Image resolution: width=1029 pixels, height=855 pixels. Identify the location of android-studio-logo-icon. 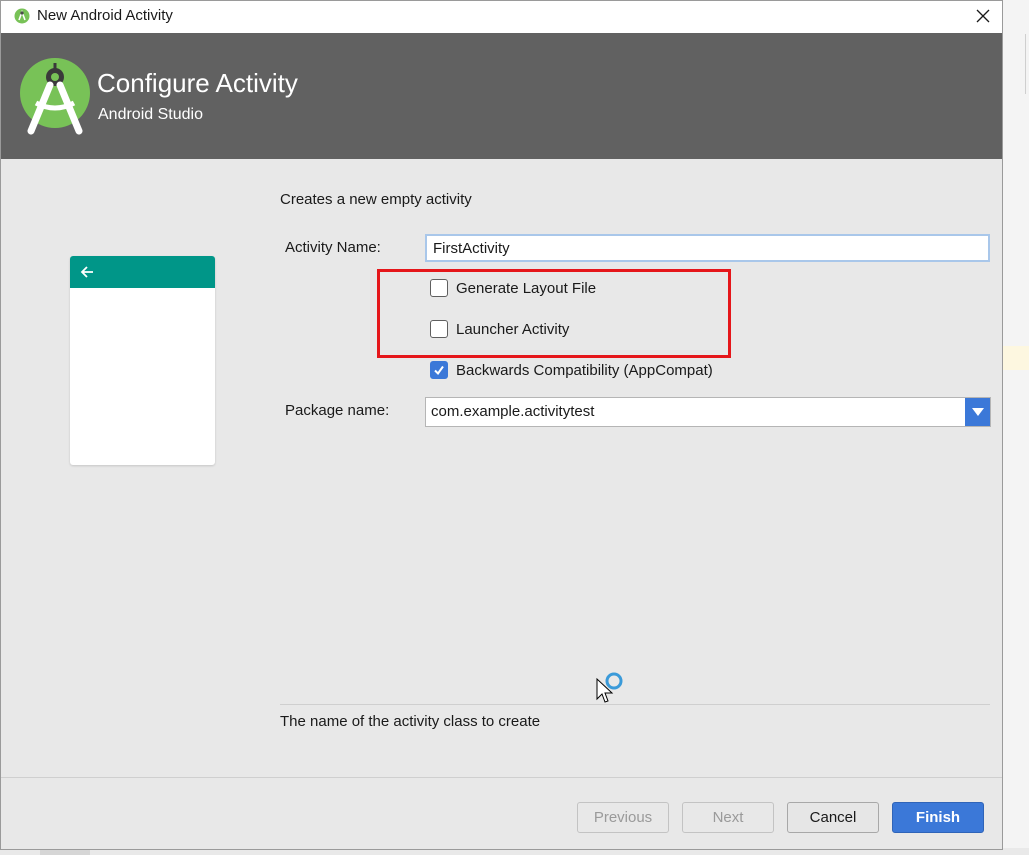
(55, 96).